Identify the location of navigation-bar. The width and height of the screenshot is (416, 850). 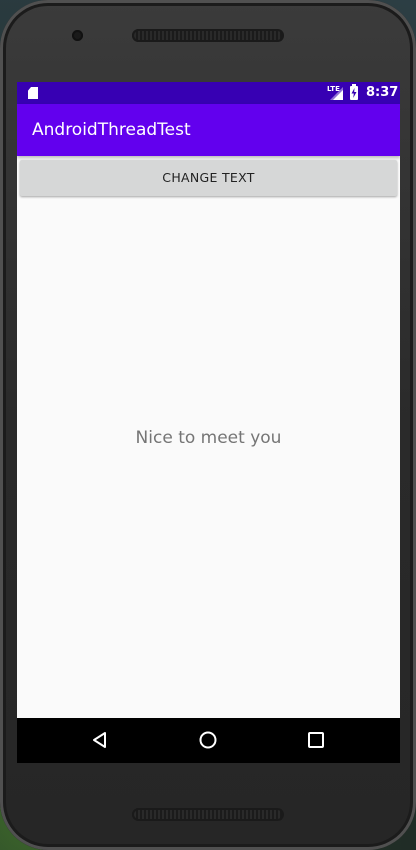
(208, 740).